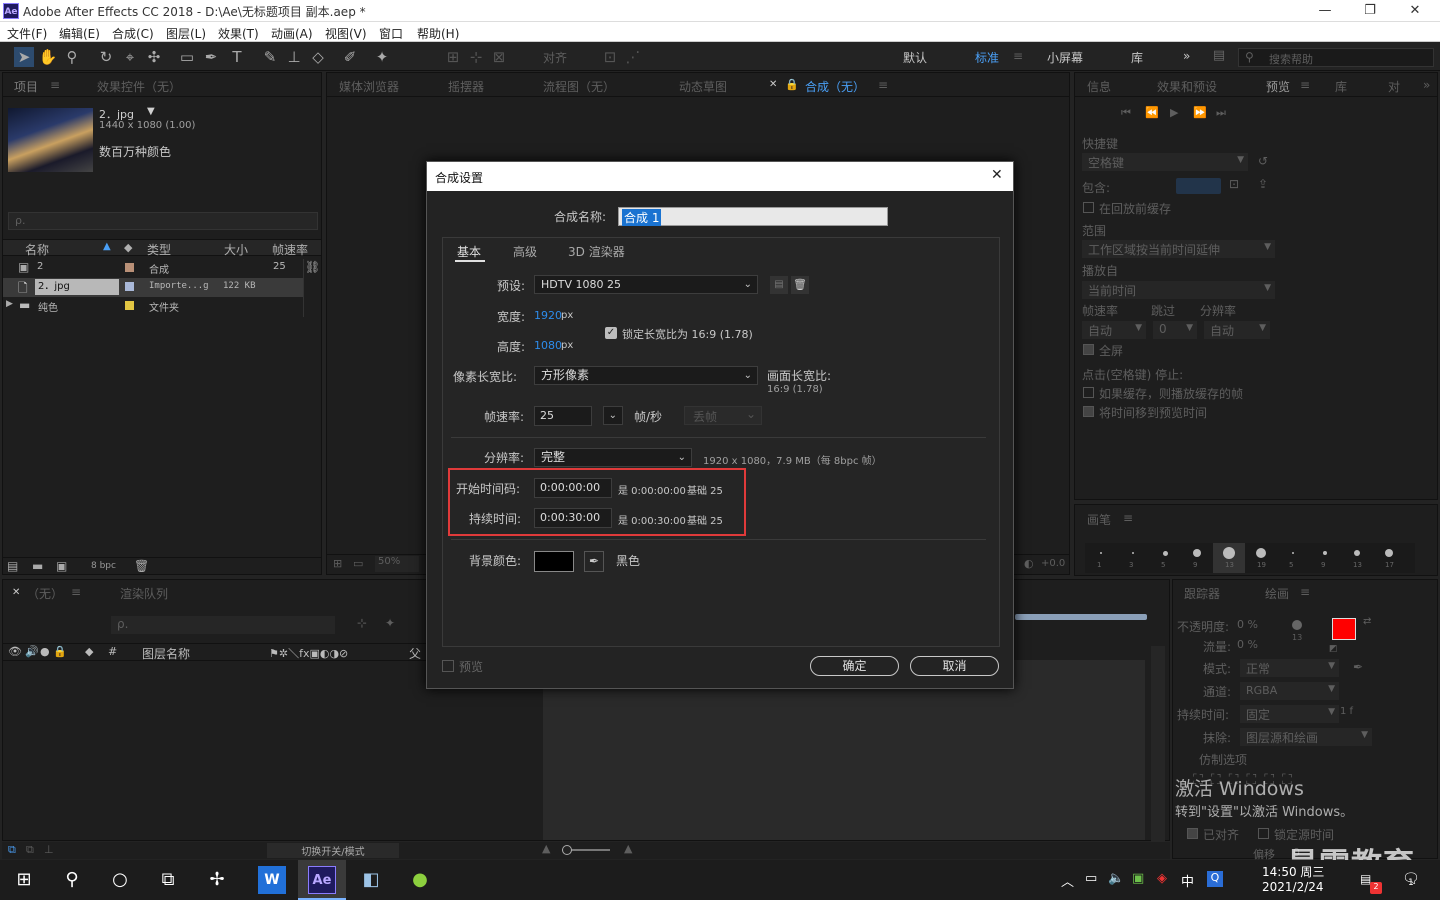 This screenshot has height=900, width=1440. Describe the element at coordinates (1175, 330) in the screenshot. I see `skip-select: 0 ▼` at that location.